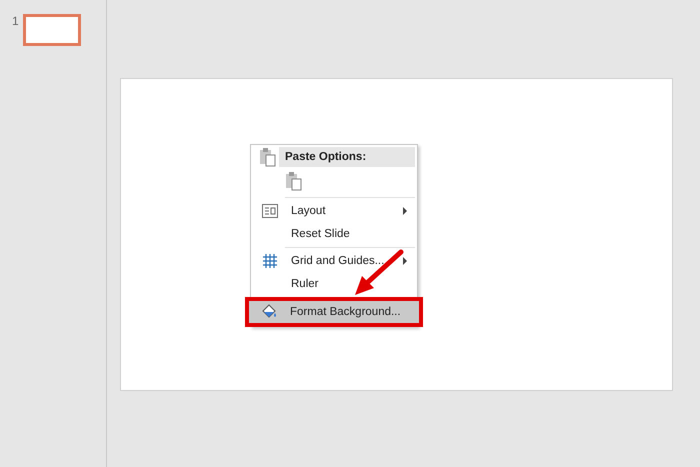 Image resolution: width=700 pixels, height=467 pixels. What do you see at coordinates (269, 312) in the screenshot?
I see `paint-bucket-icon` at bounding box center [269, 312].